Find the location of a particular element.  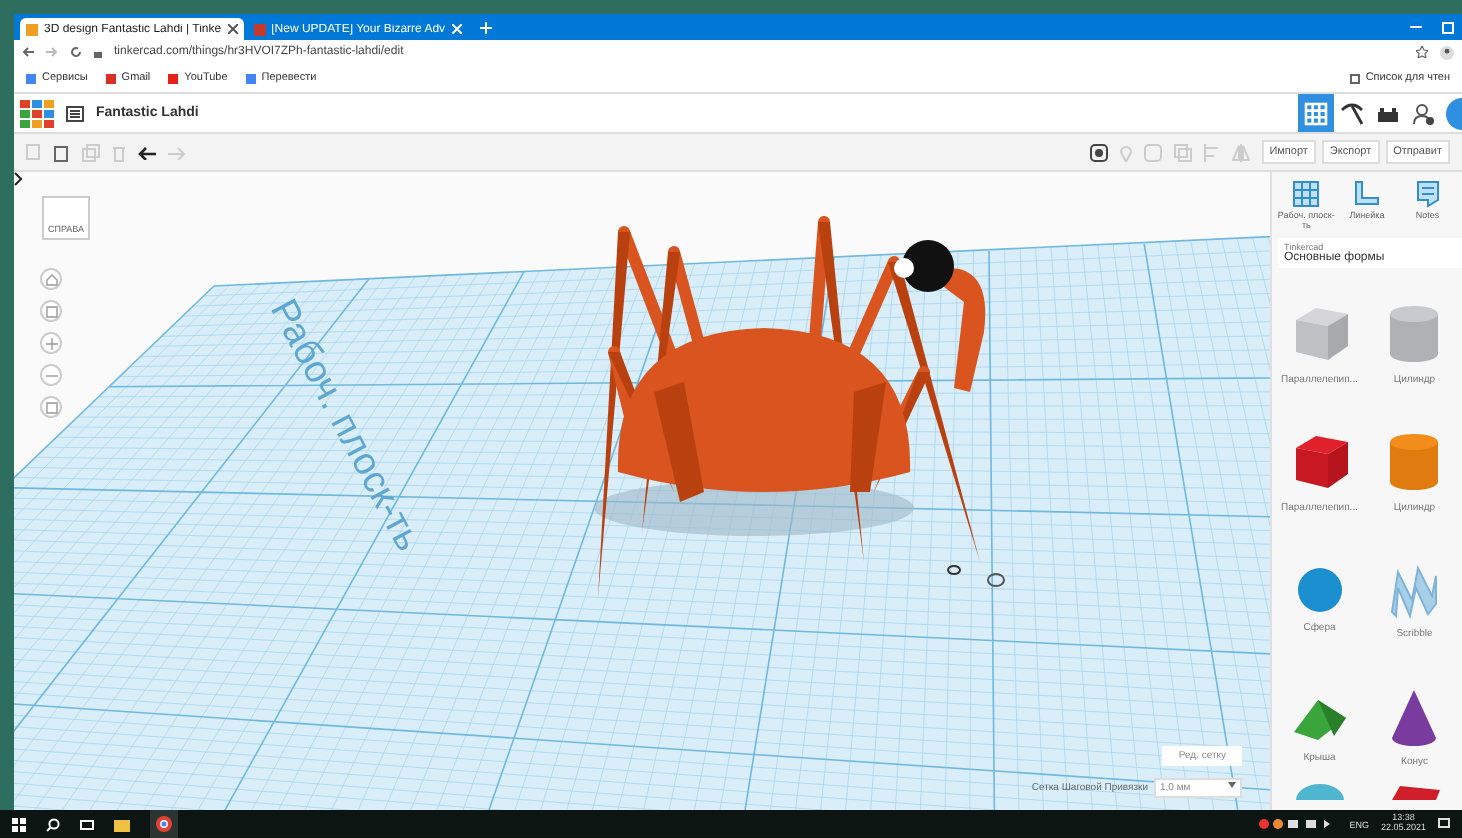

spider-model-drawing is located at coordinates (790, 407).